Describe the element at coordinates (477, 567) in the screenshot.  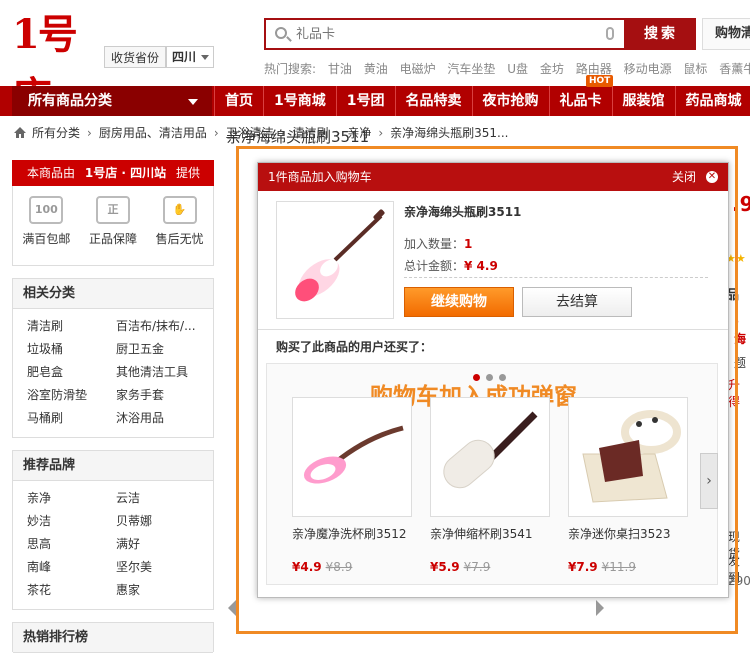
I see `reco-old-price: ¥7.9` at that location.